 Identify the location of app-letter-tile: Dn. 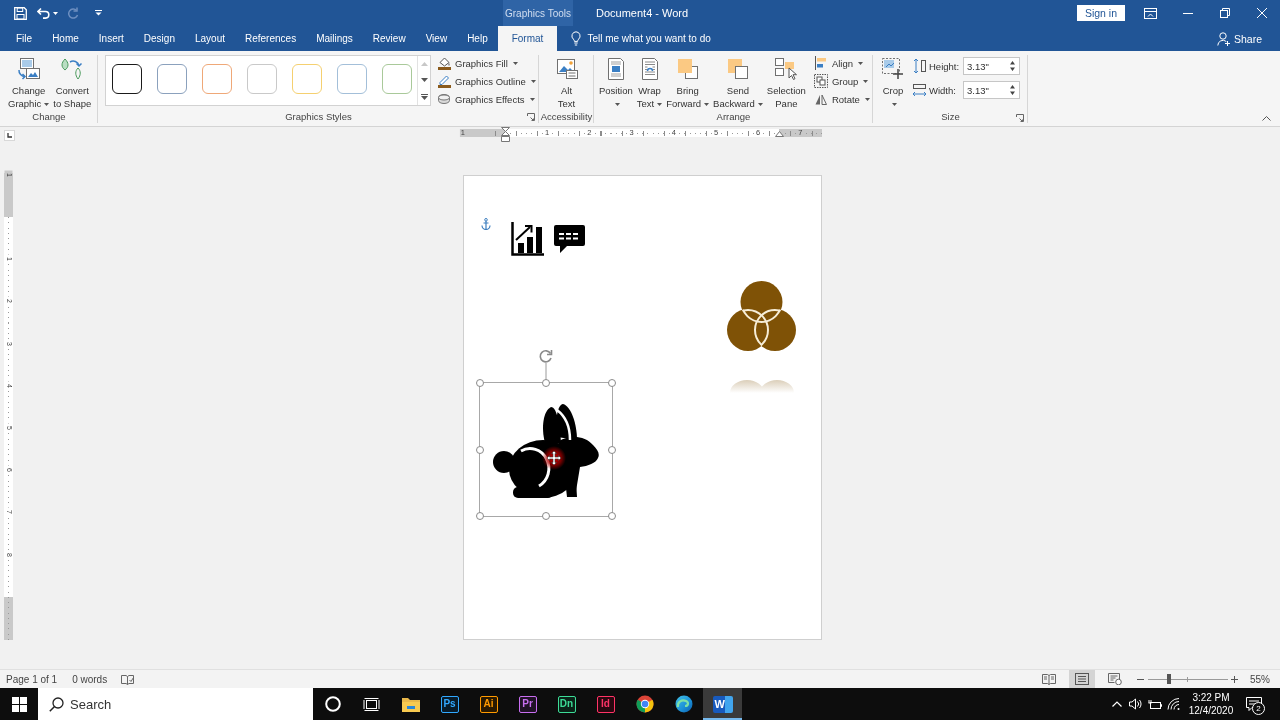
(566, 704).